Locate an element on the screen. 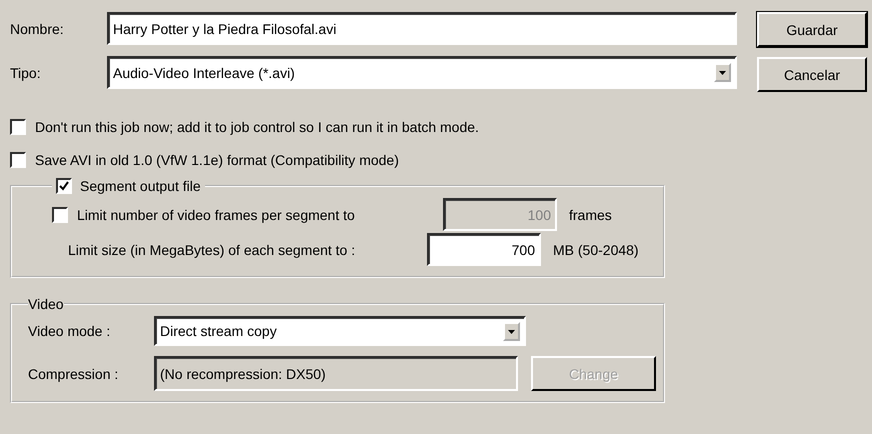 This screenshot has width=872, height=434. size-field: 700 is located at coordinates (484, 249).